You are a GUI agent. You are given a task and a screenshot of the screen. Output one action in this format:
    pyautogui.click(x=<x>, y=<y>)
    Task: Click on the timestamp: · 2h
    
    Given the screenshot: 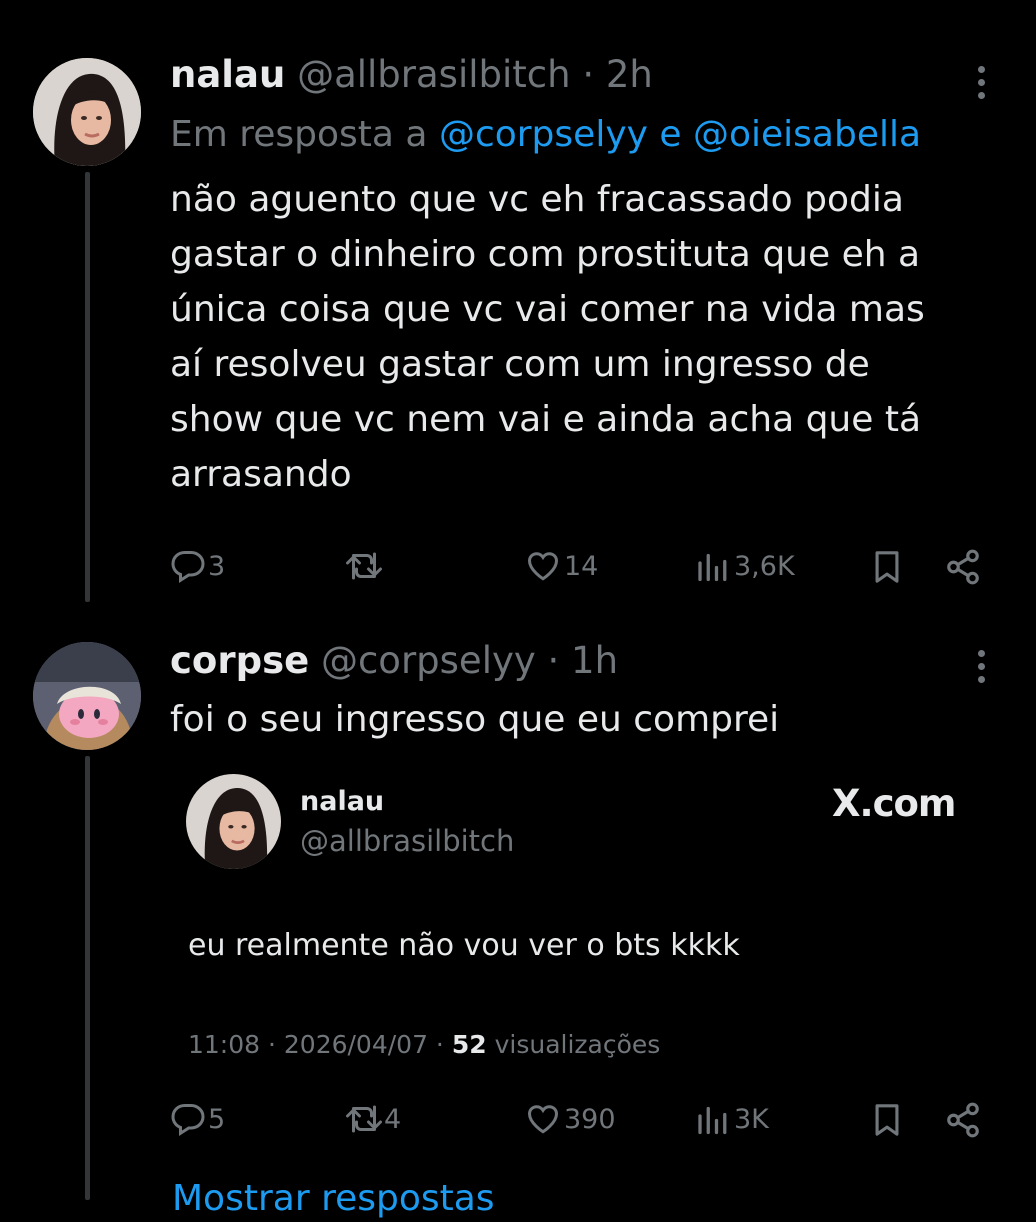 What is the action you would take?
    pyautogui.click(x=617, y=74)
    